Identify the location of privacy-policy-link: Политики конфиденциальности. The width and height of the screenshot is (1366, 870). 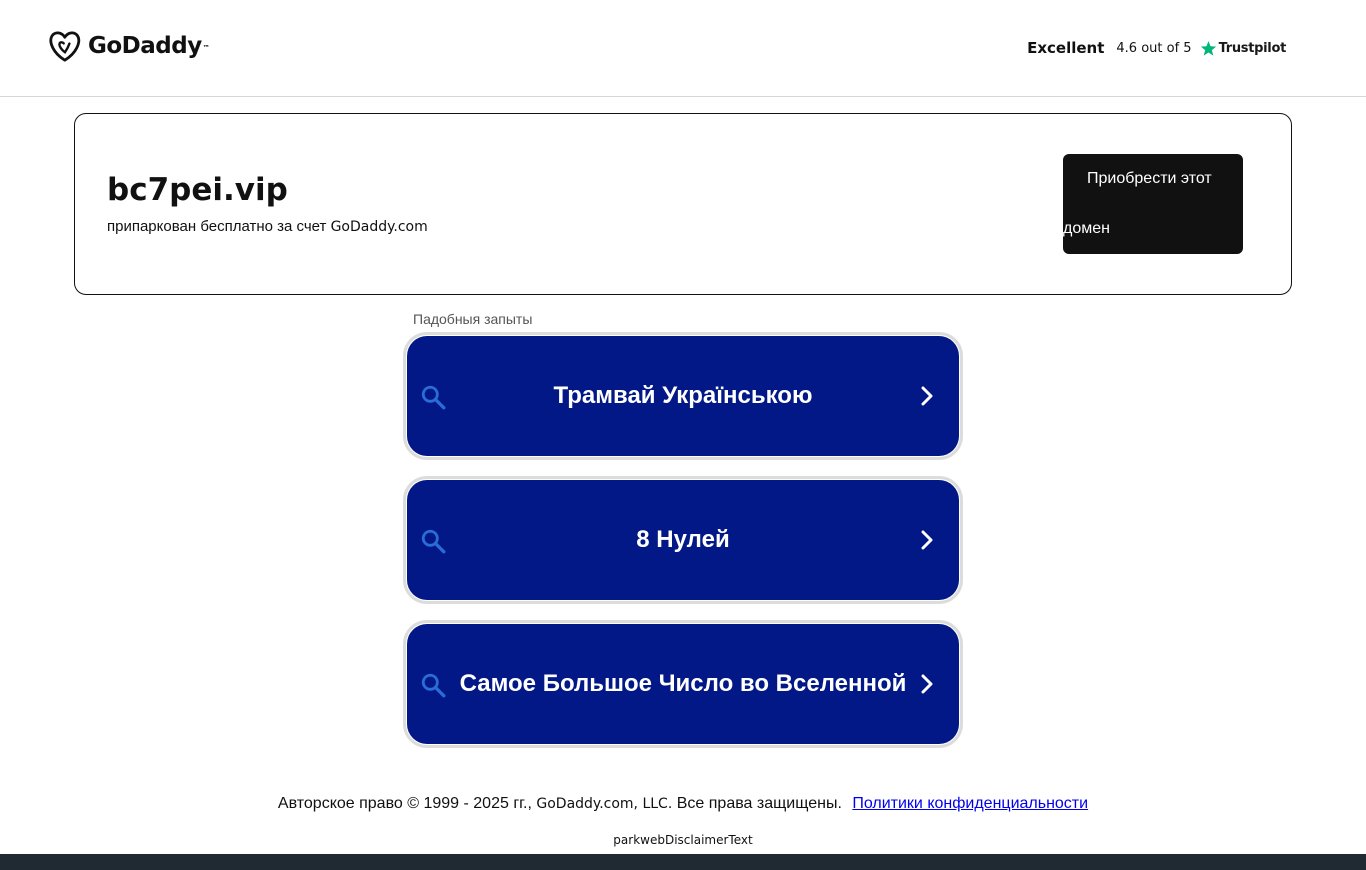
(970, 803).